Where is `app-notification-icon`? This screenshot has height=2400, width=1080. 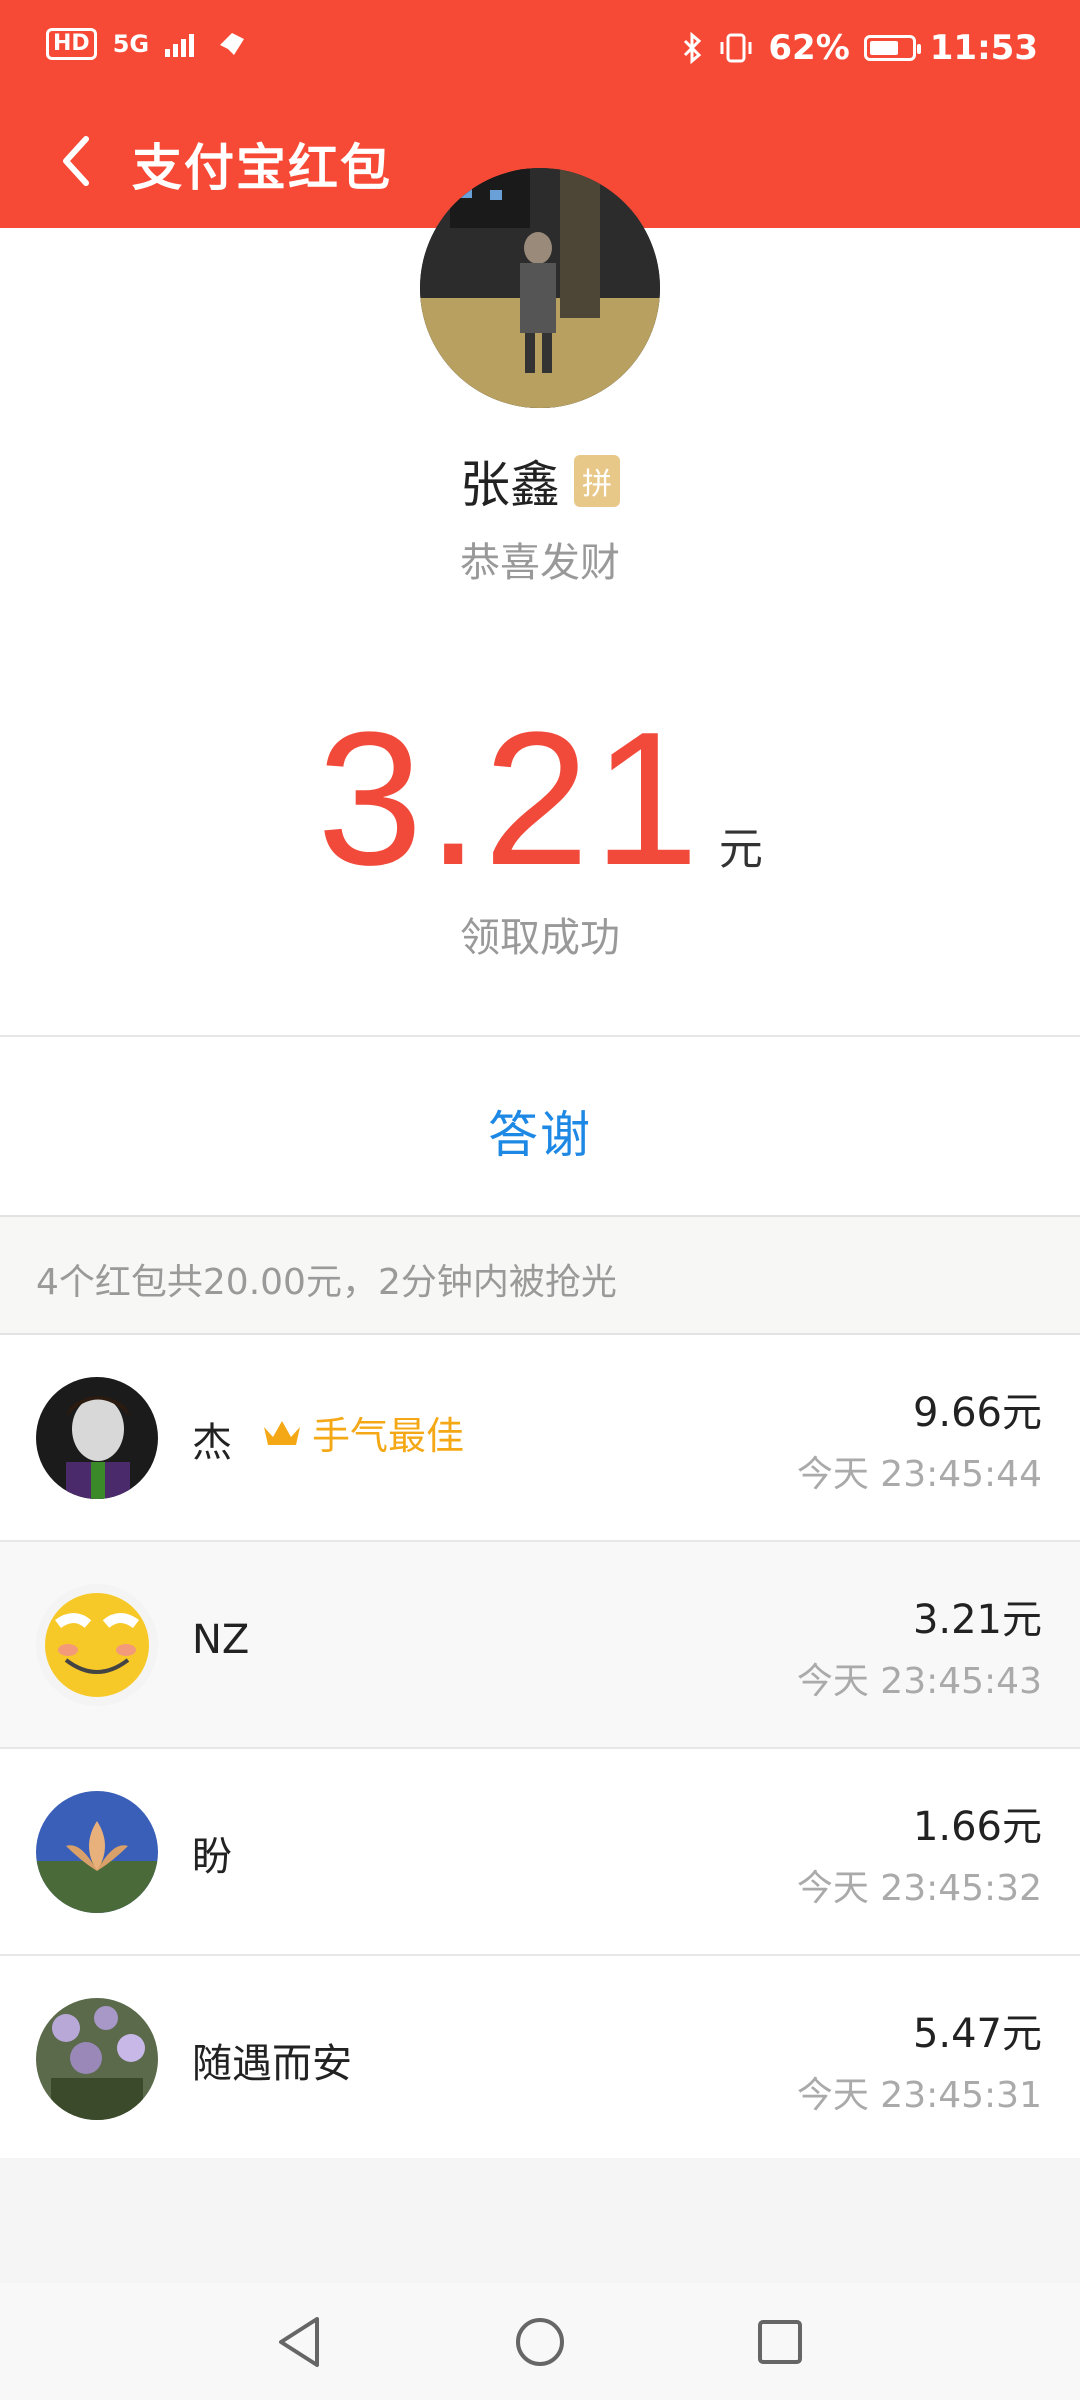
app-notification-icon is located at coordinates (232, 44).